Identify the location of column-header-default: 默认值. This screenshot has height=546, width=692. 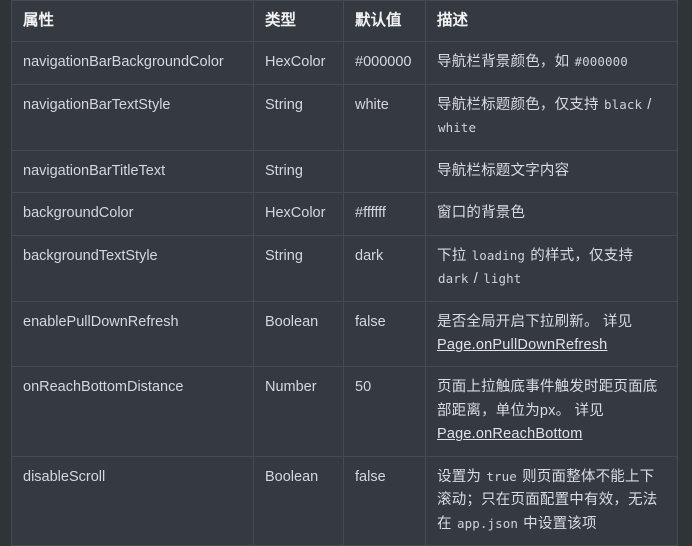
(384, 21).